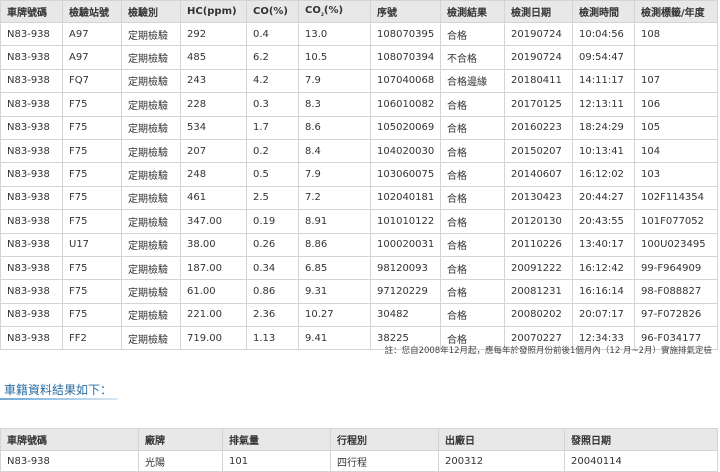 Image resolution: width=720 pixels, height=472 pixels. I want to click on table-cell: 合格邊緣, so click(472, 81).